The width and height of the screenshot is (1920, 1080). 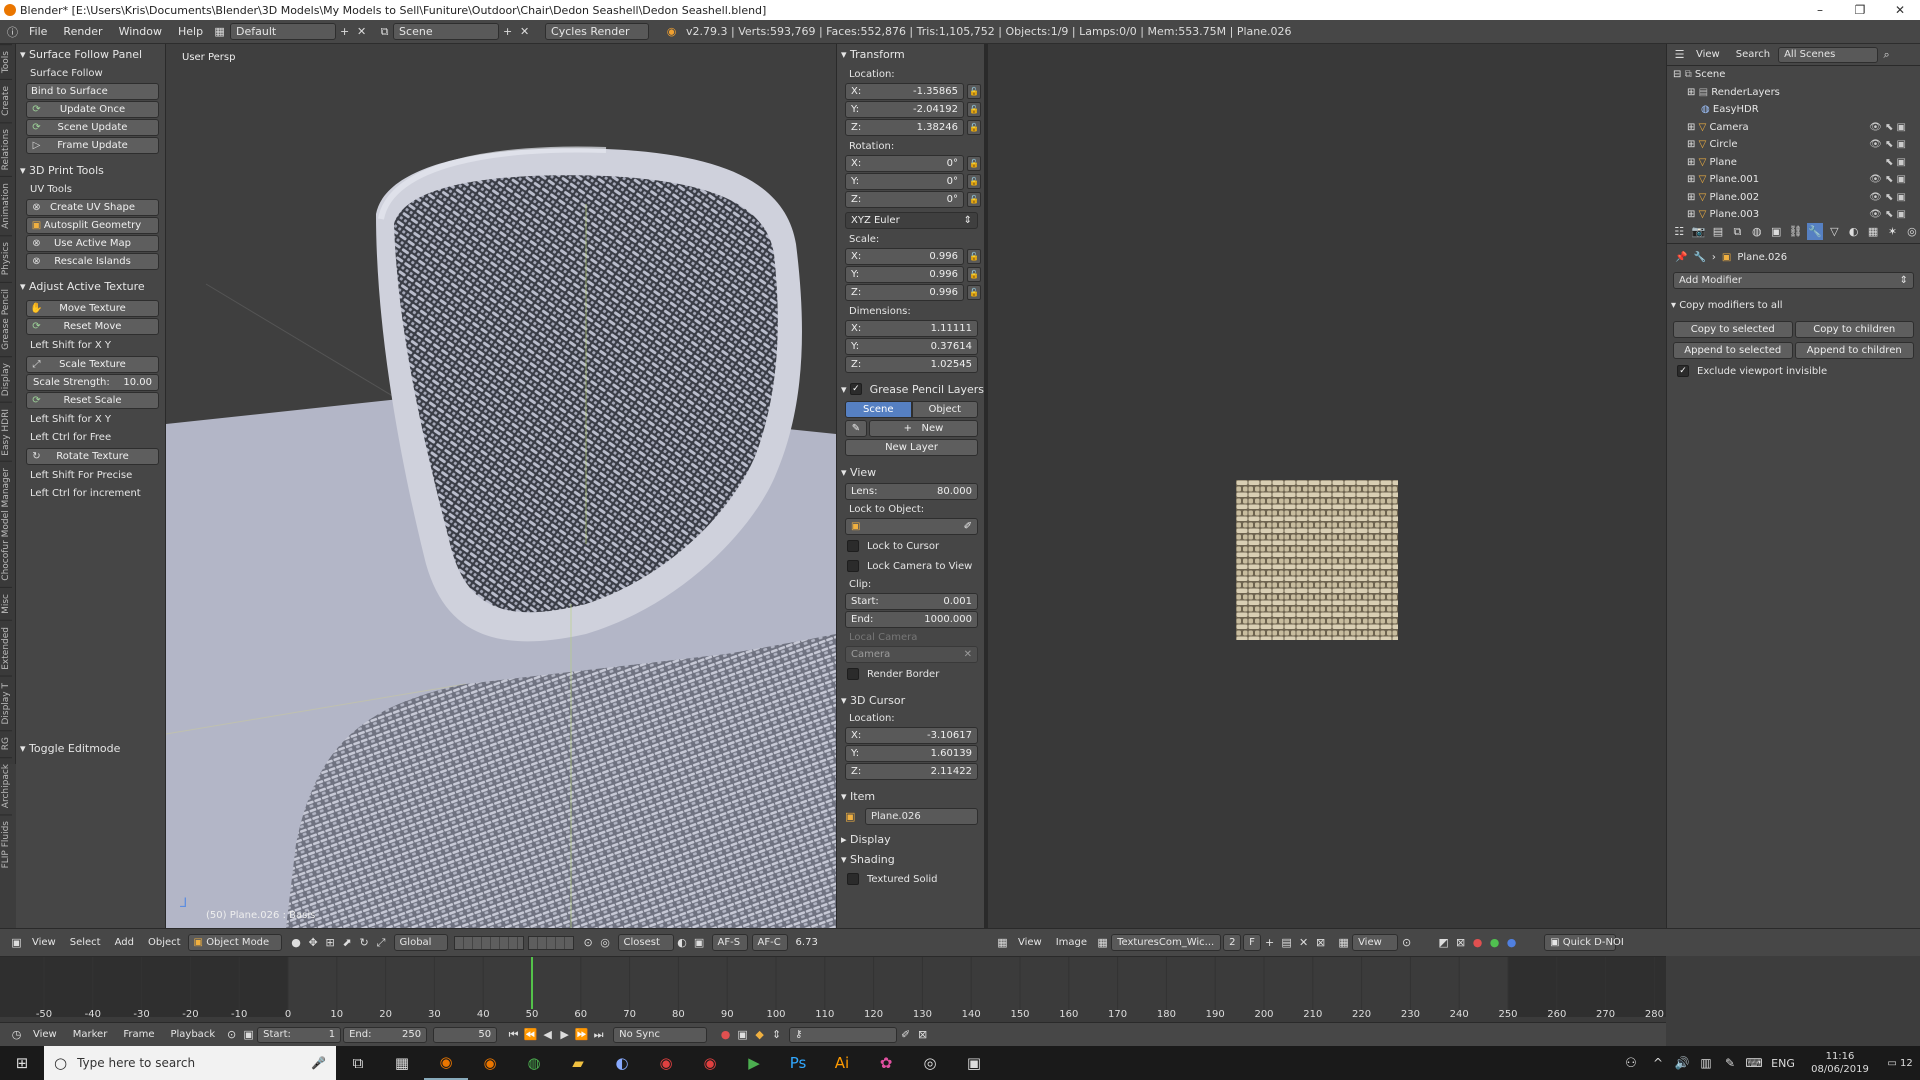 What do you see at coordinates (446, 31) in the screenshot?
I see `scene-selector: Scene` at bounding box center [446, 31].